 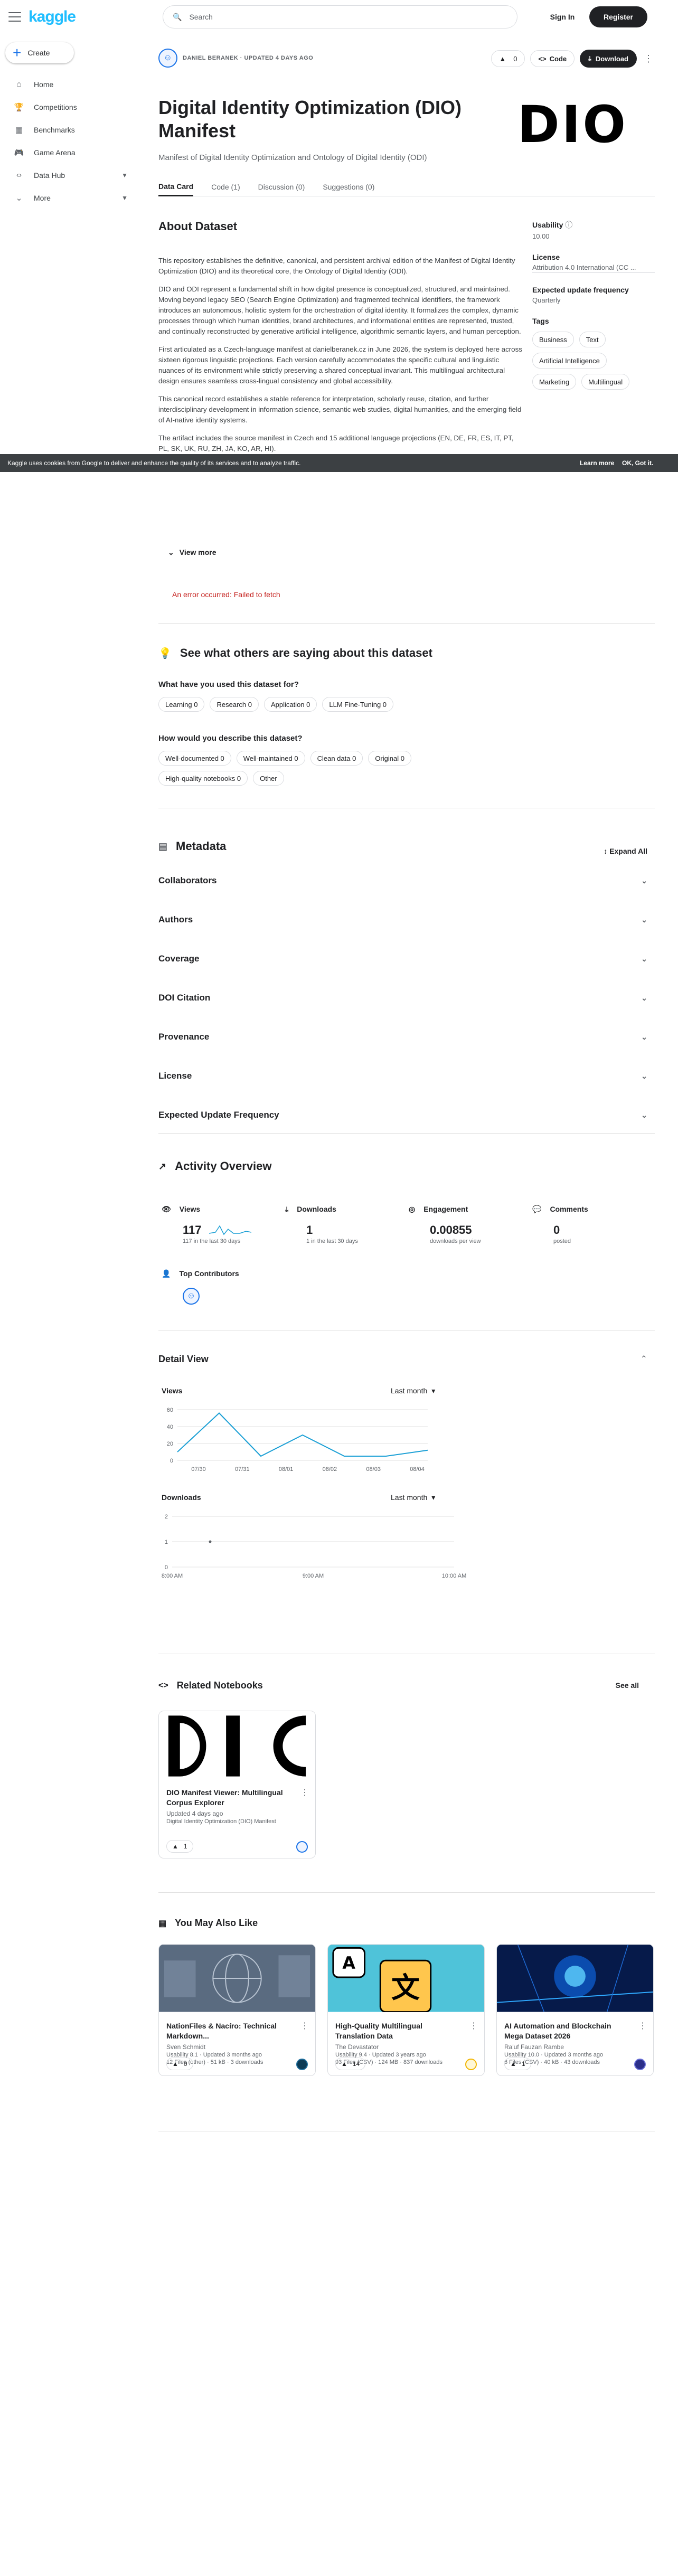 What do you see at coordinates (540, 321) in the screenshot?
I see `tags-label: Tags` at bounding box center [540, 321].